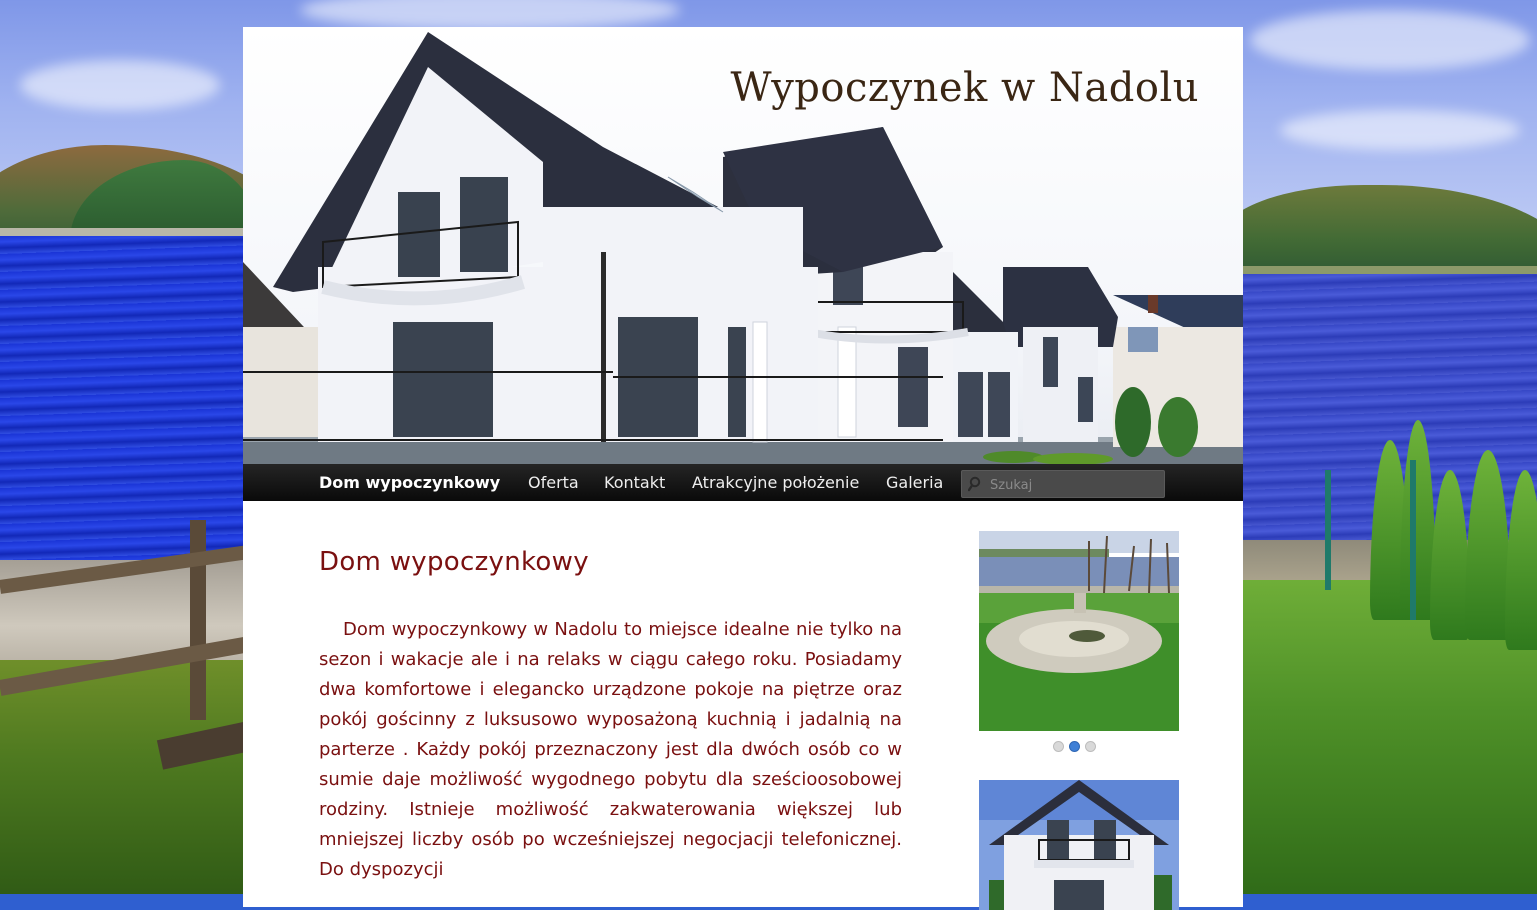  I want to click on hill-right, so click(1378, 230).